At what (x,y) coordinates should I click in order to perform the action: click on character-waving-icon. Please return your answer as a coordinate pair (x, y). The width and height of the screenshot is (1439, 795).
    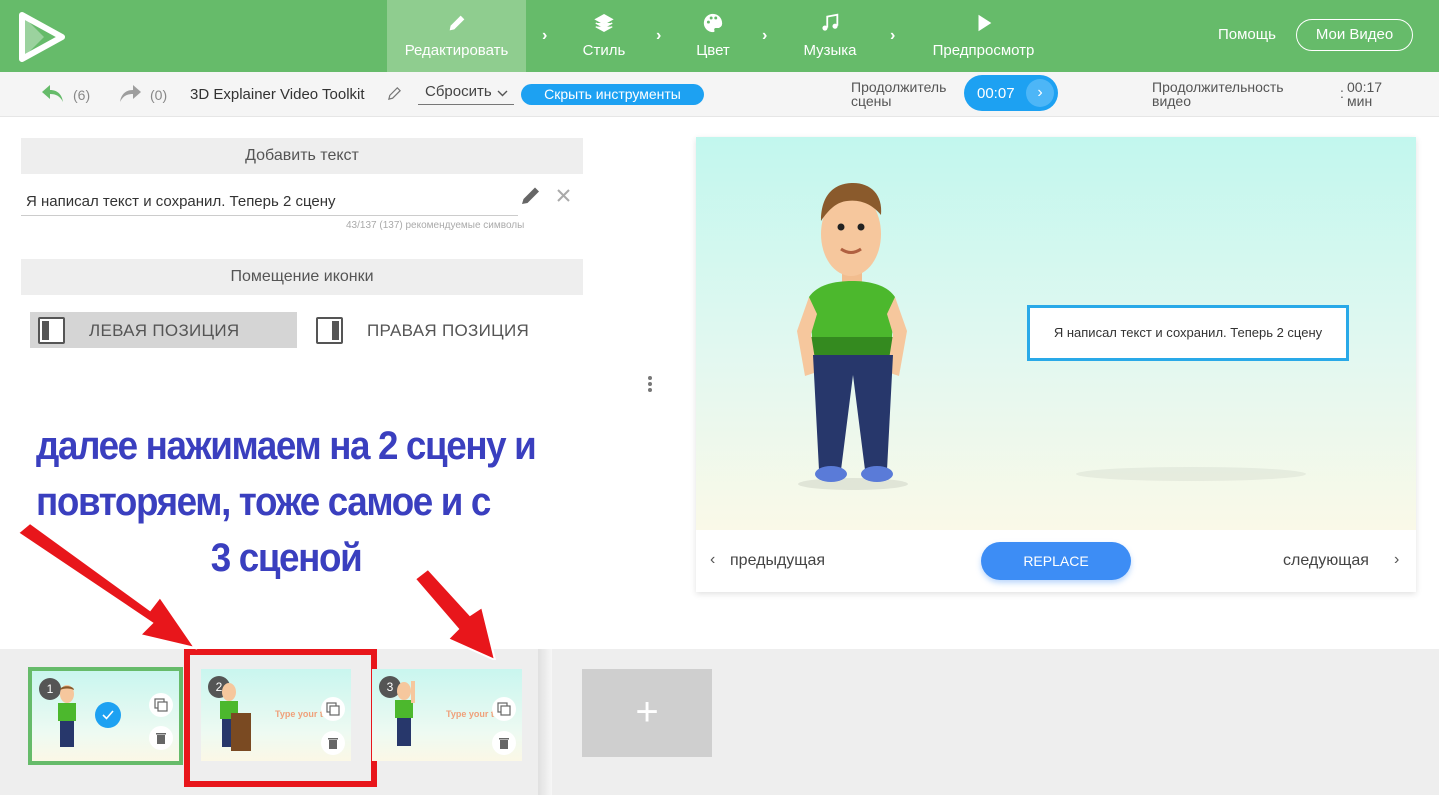
    Looking at the image, I should click on (405, 713).